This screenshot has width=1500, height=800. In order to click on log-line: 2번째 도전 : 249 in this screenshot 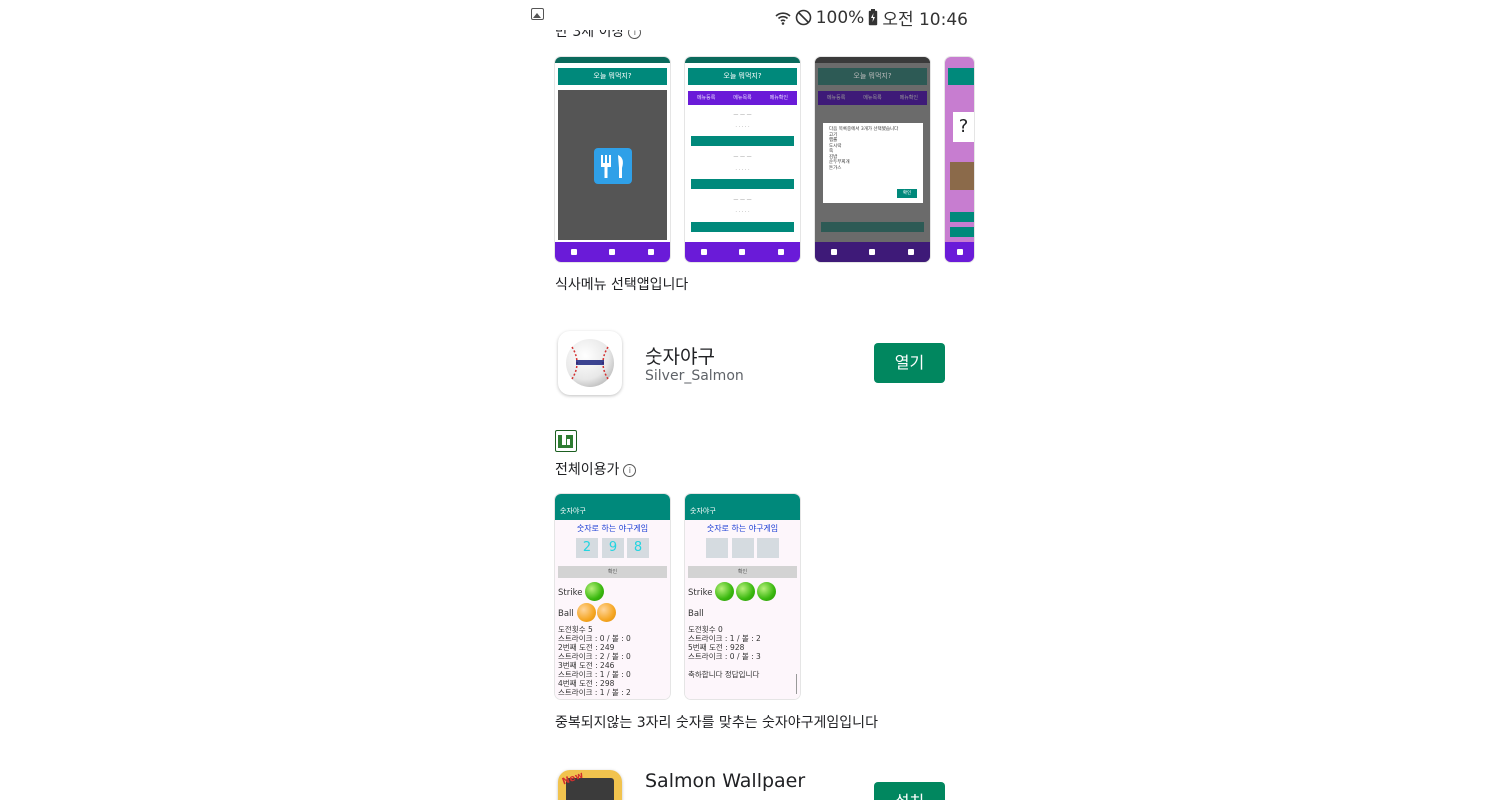, I will do `click(586, 647)`.